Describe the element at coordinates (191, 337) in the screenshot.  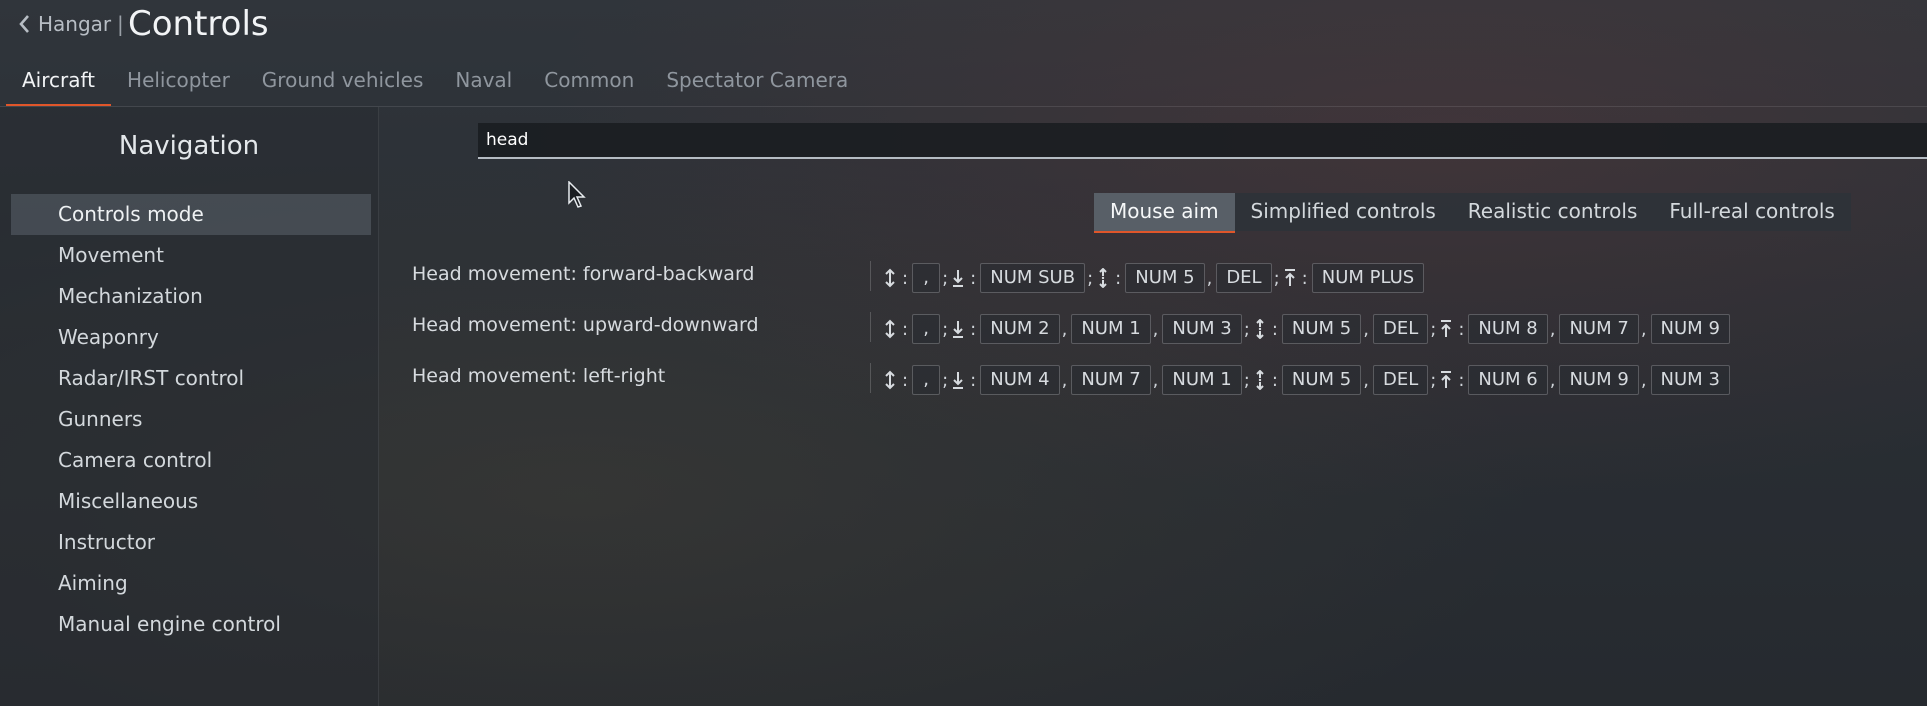
I see `nav-item-weaponry: Weaponry` at that location.